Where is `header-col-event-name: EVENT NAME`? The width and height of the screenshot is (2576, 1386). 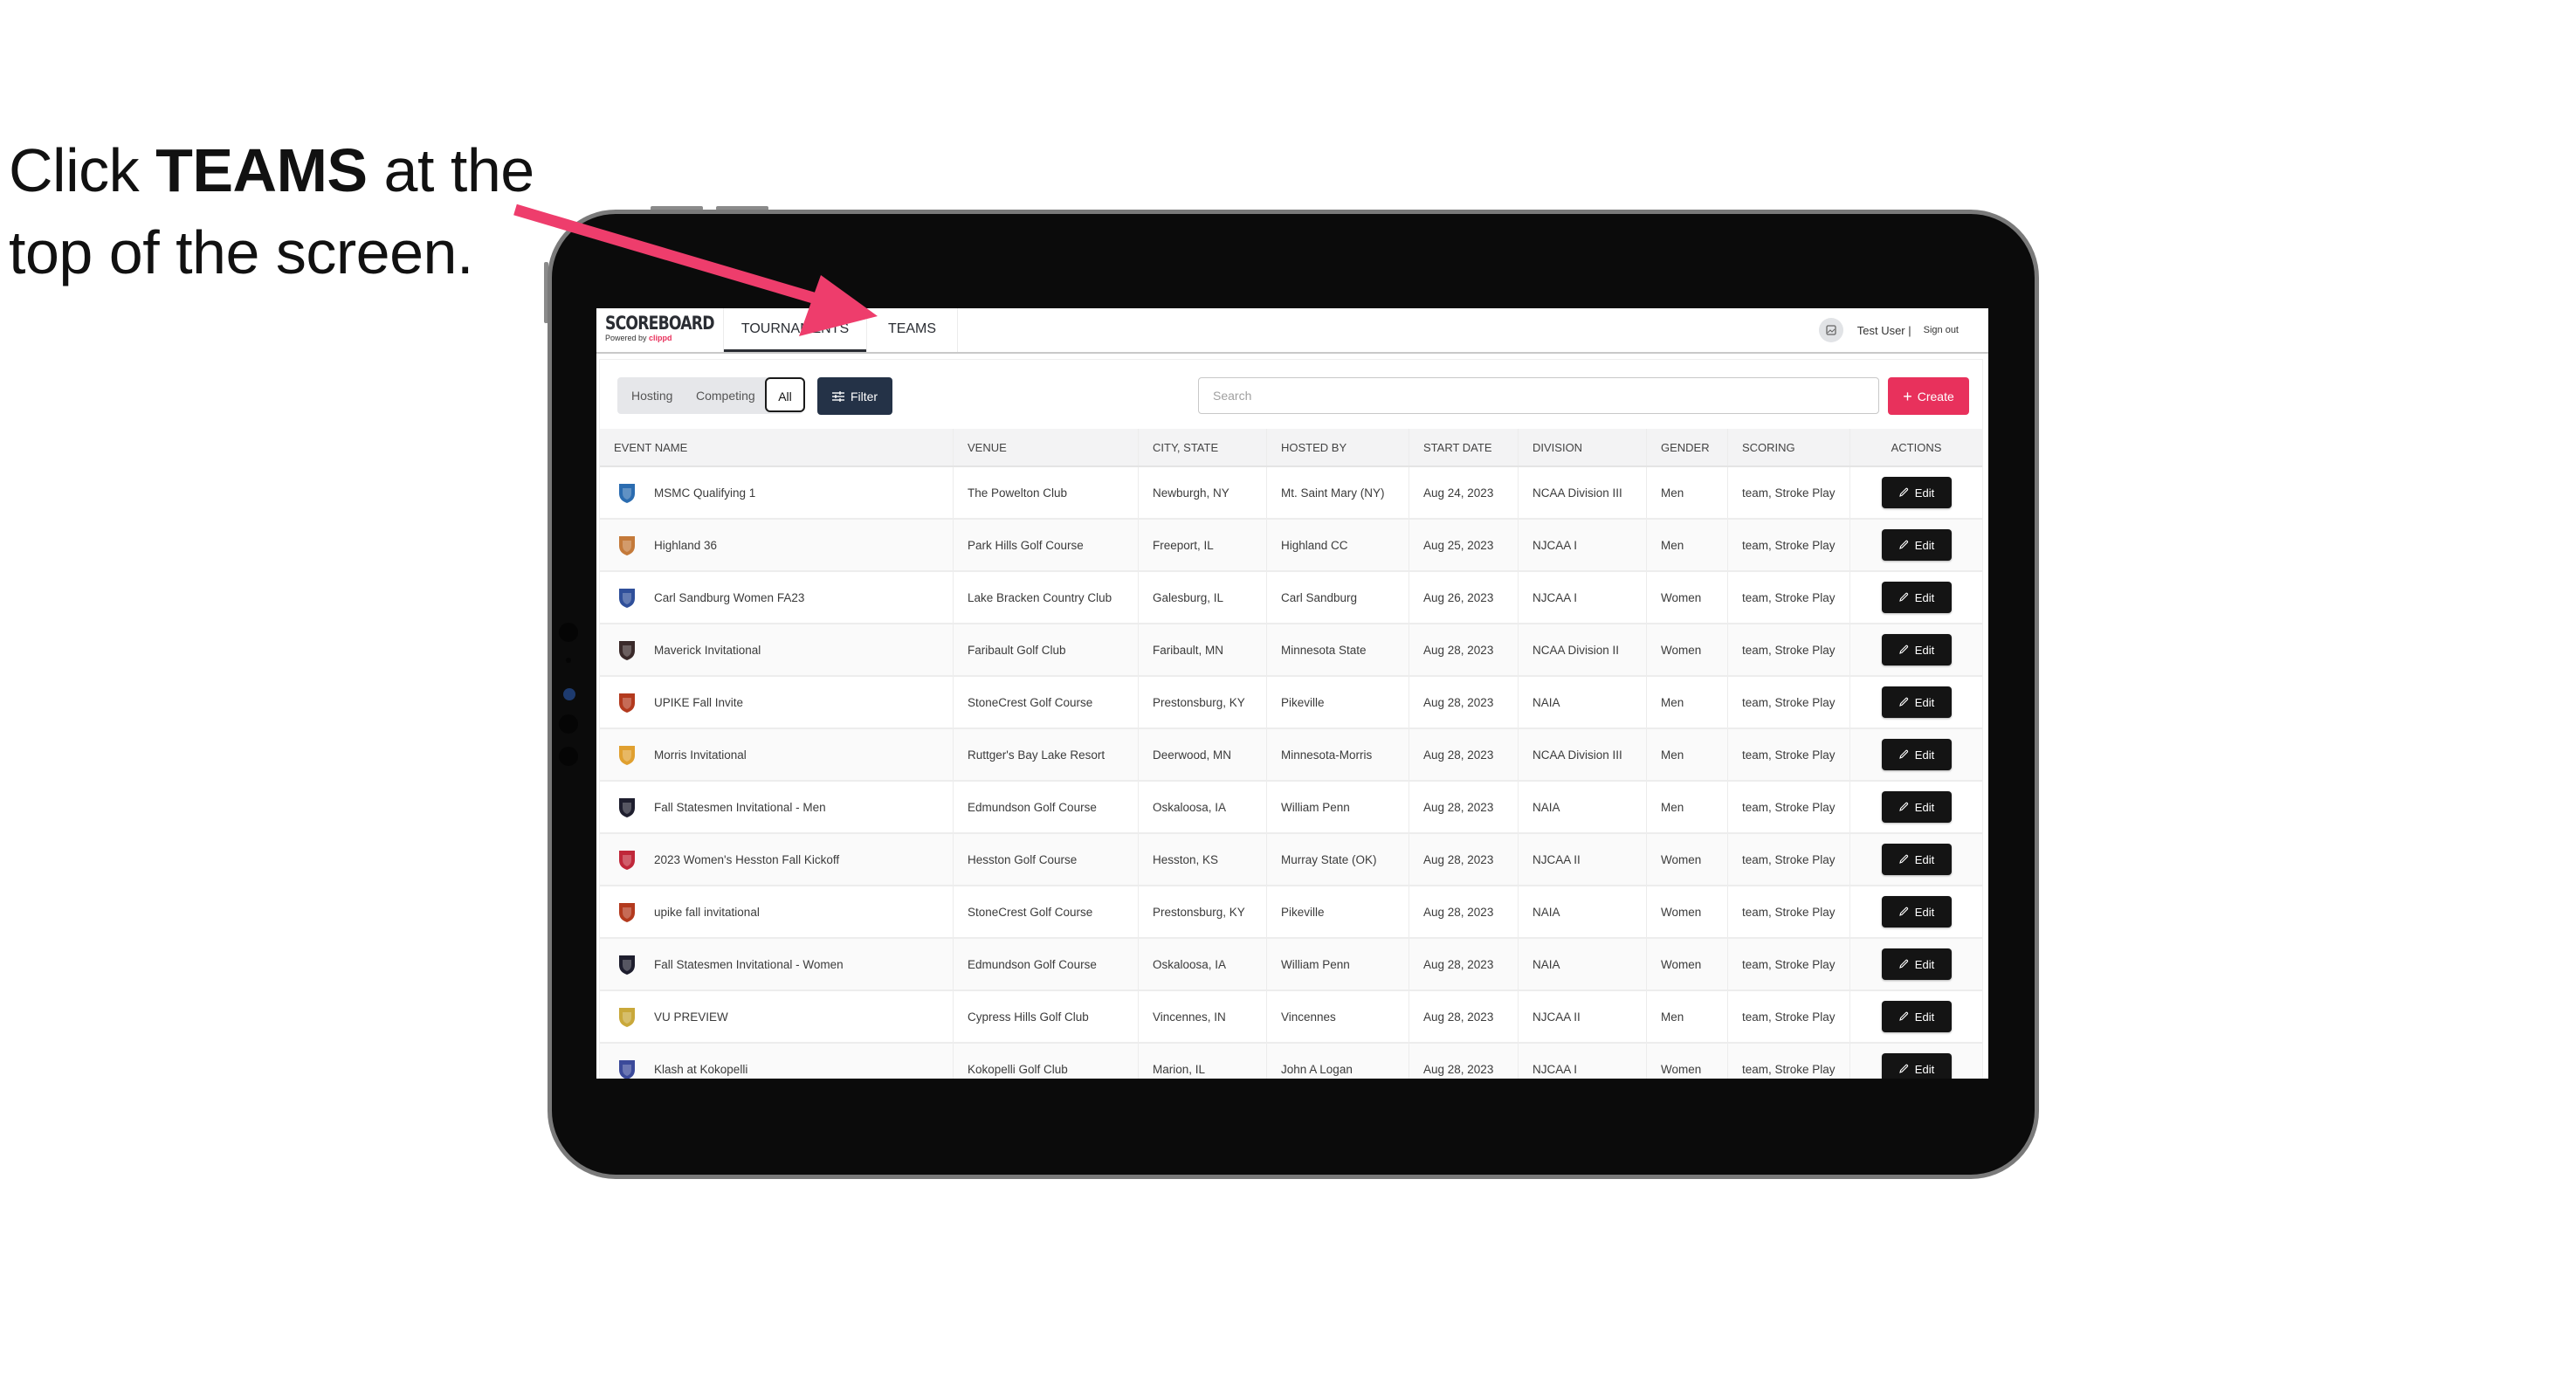
header-col-event-name: EVENT NAME is located at coordinates (777, 447).